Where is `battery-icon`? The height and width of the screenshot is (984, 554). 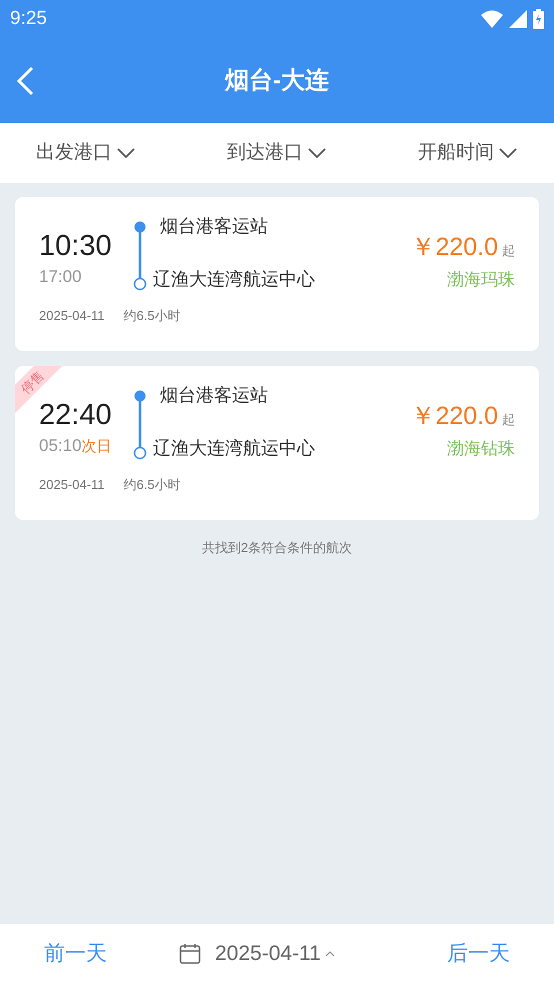 battery-icon is located at coordinates (538, 19).